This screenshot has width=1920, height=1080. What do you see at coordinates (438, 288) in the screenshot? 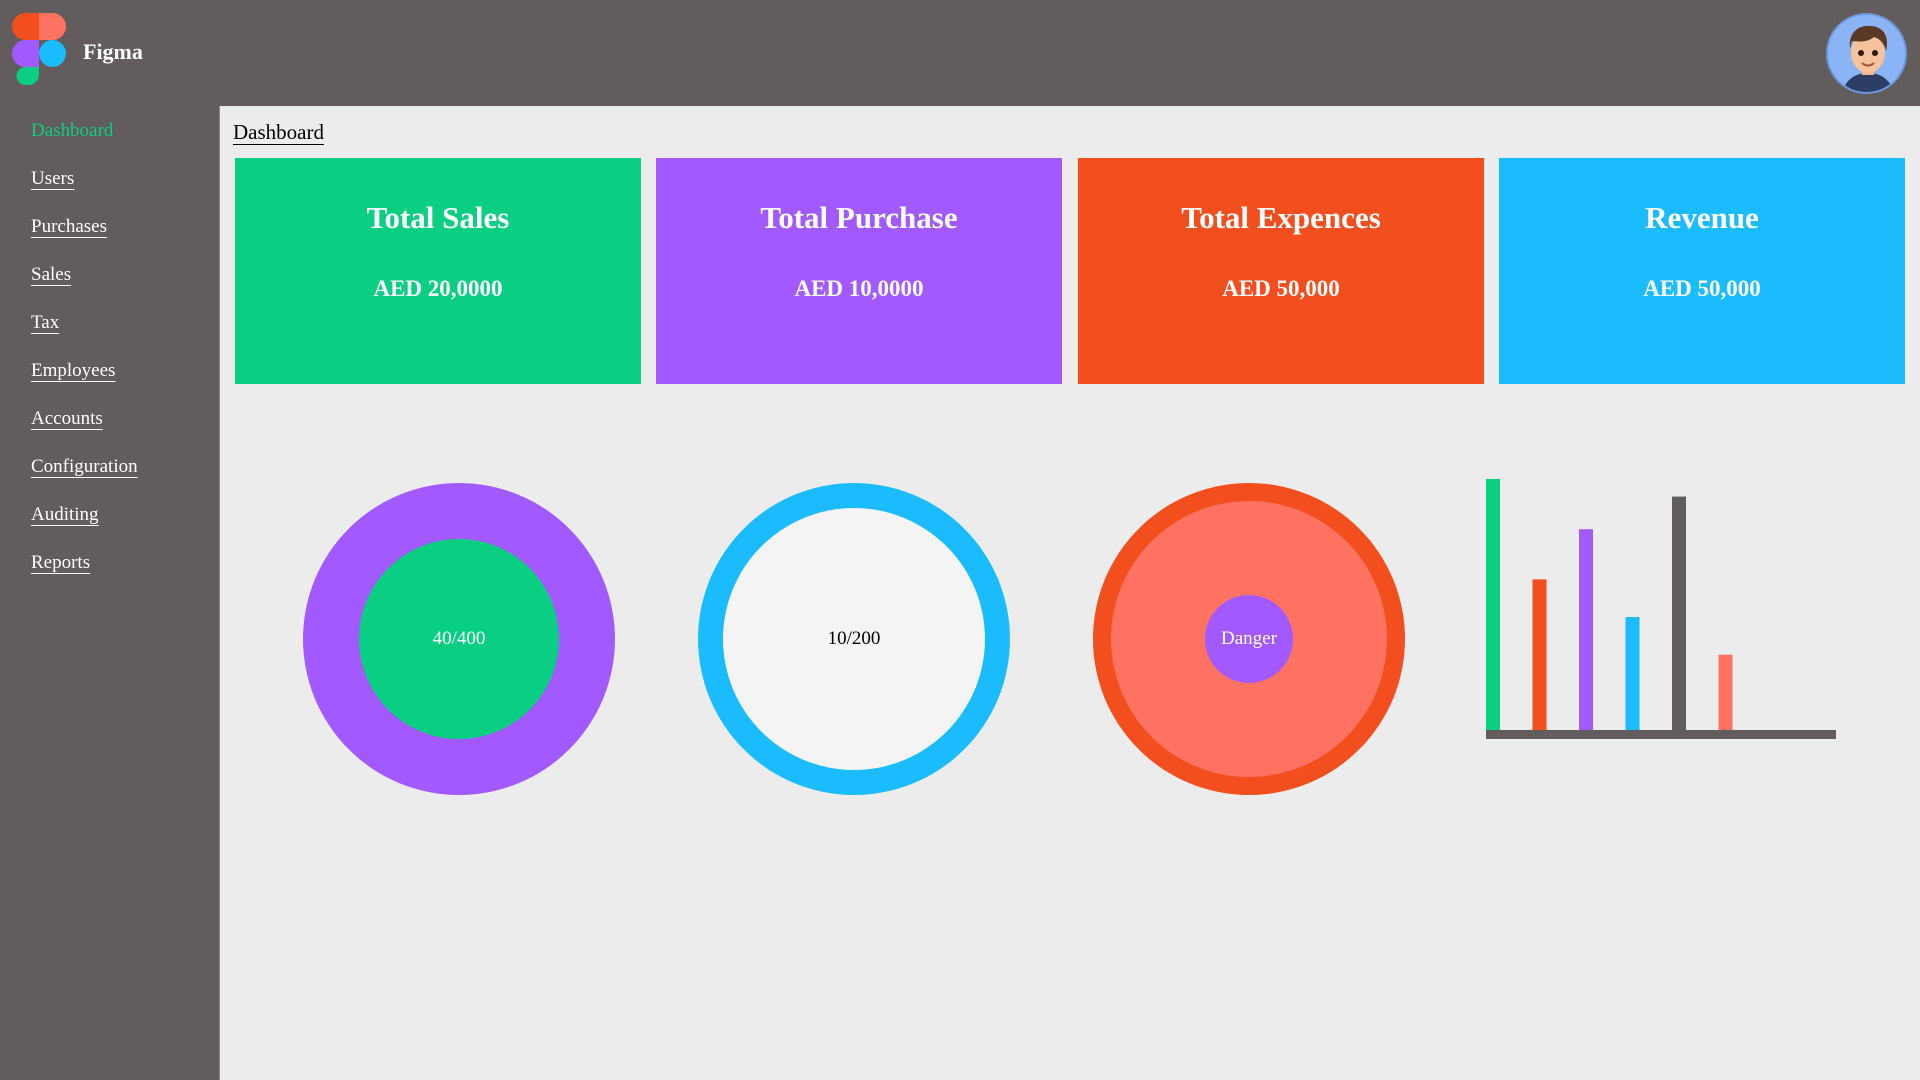
I see `card-value: AED 20,0000` at bounding box center [438, 288].